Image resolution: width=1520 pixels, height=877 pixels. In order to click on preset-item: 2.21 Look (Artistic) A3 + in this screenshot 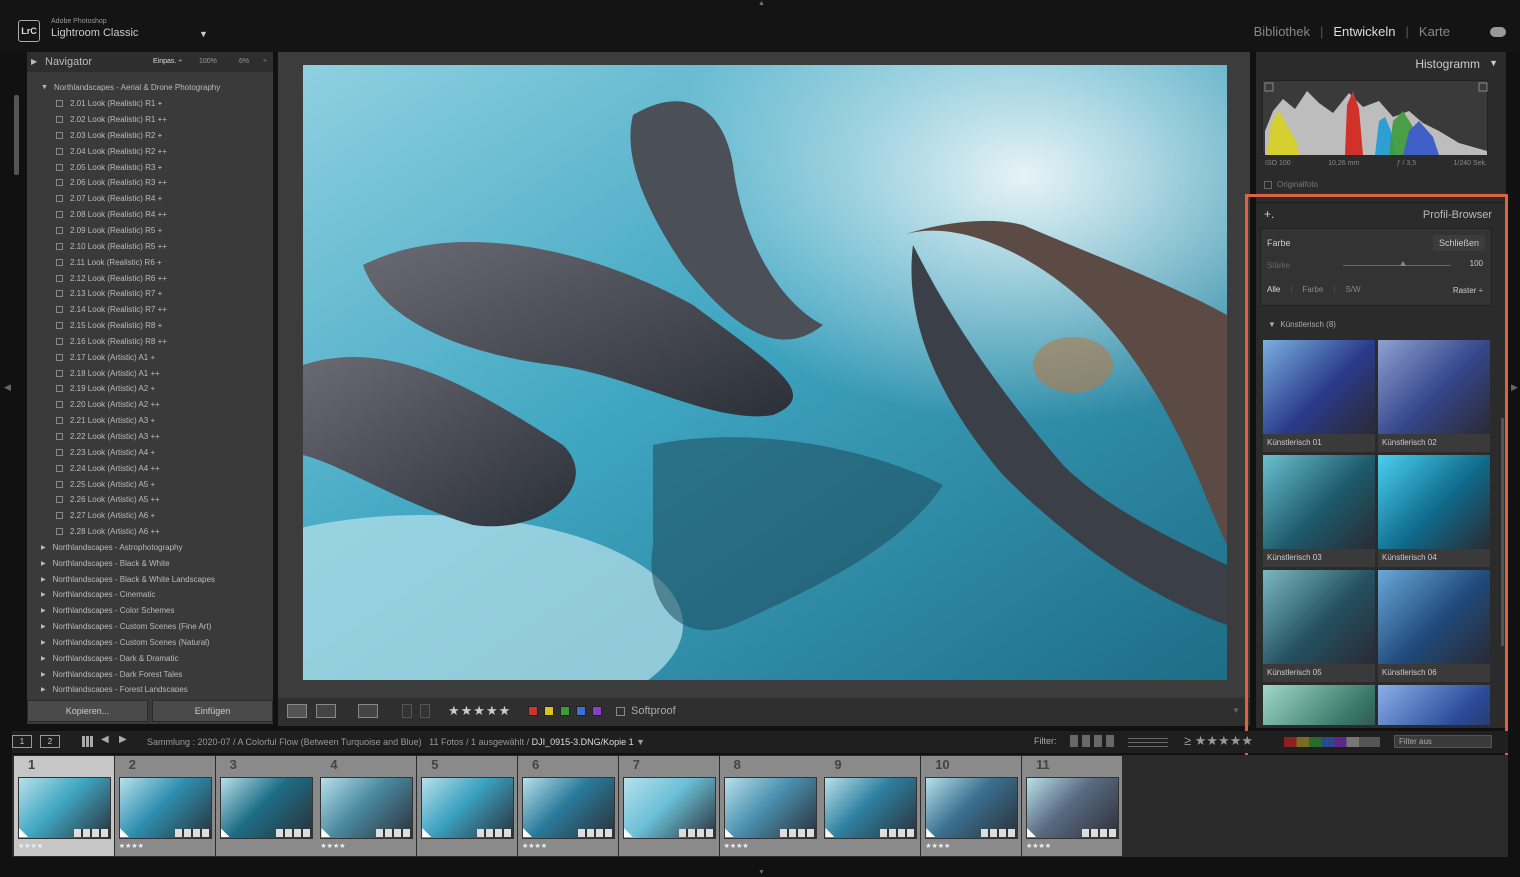, I will do `click(150, 421)`.